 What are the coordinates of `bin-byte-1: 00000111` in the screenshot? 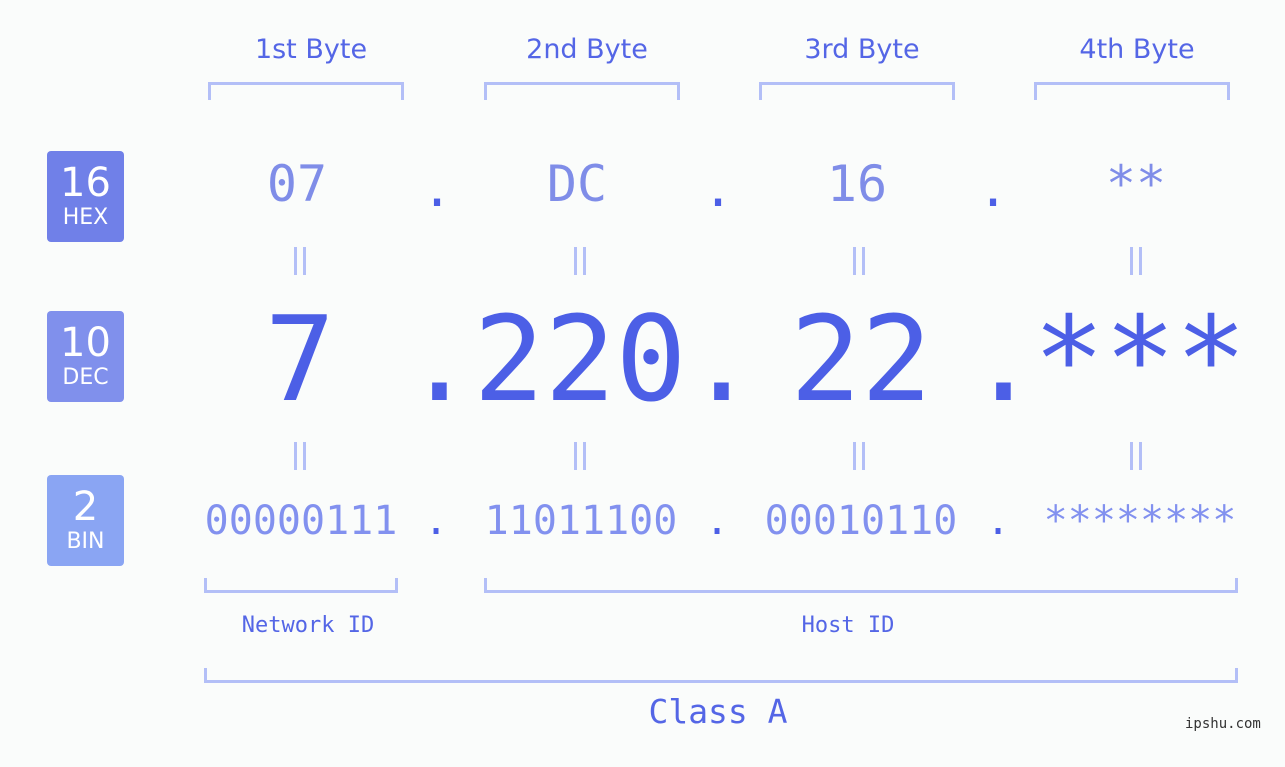 It's located at (301, 521).